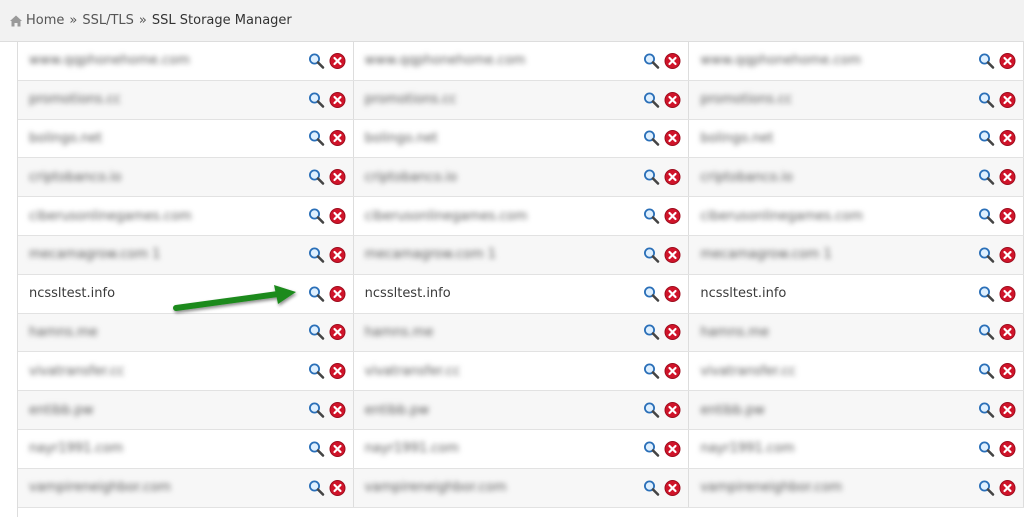 The height and width of the screenshot is (517, 1024). Describe the element at coordinates (186, 410) in the screenshot. I see `certificate-cell: entibb.pw` at that location.